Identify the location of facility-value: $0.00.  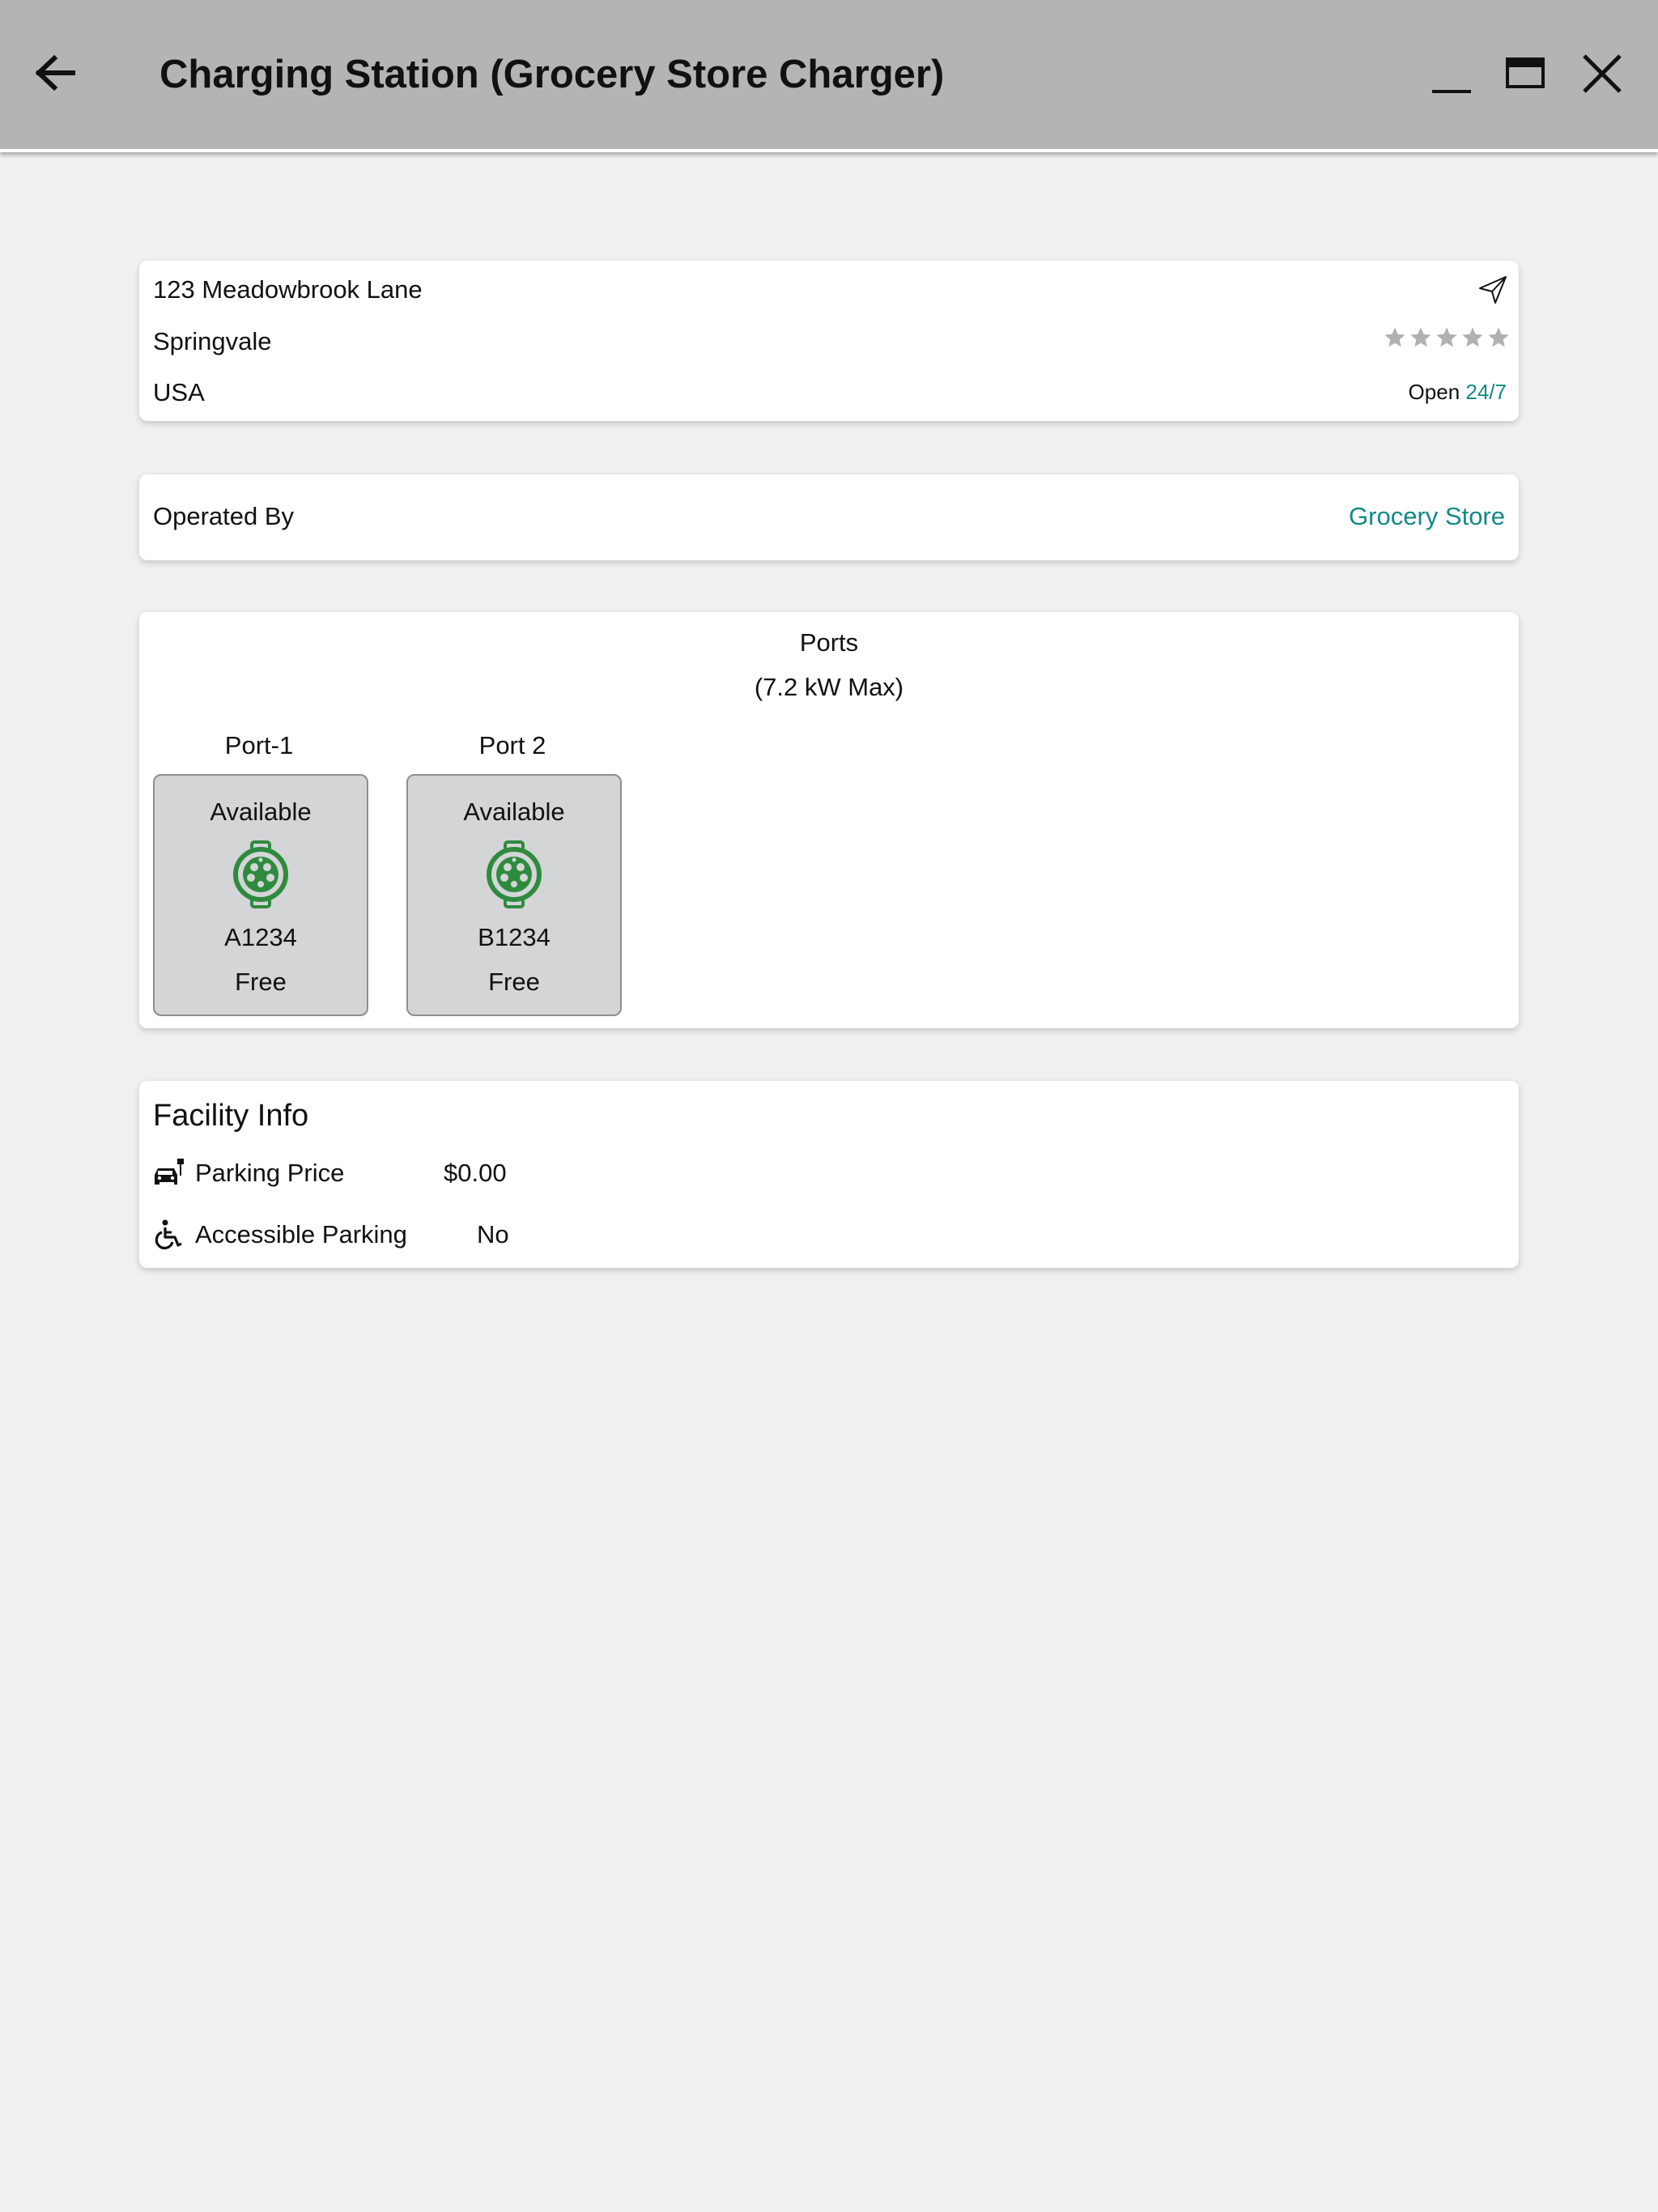
(475, 1173).